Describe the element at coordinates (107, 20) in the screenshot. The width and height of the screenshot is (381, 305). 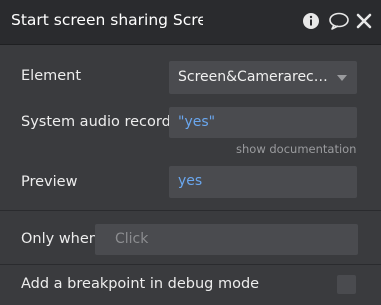
I see `panel-title: Start screen sharing Scree` at that location.